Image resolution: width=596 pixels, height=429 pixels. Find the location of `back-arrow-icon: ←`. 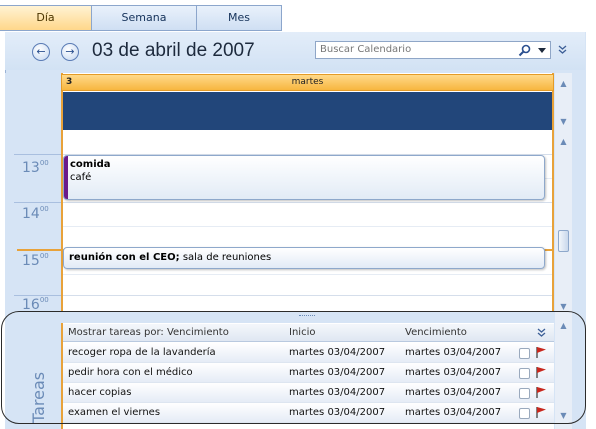

back-arrow-icon: ← is located at coordinates (41, 52).